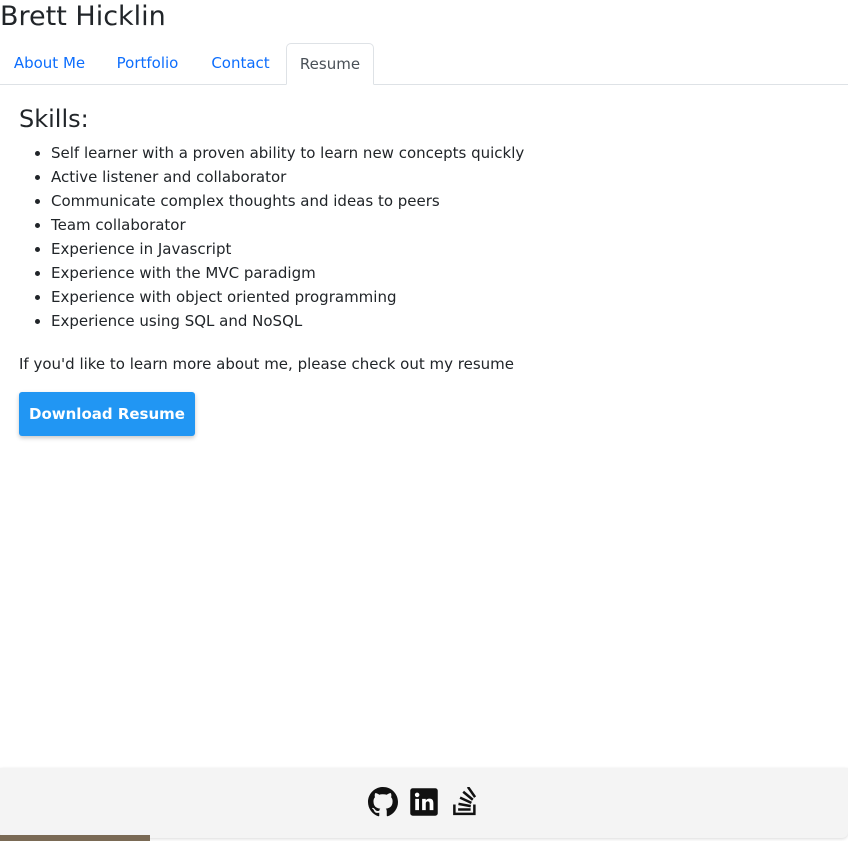 This screenshot has height=841, width=848. Describe the element at coordinates (107, 414) in the screenshot. I see `download-resume-button: Download Resume` at that location.